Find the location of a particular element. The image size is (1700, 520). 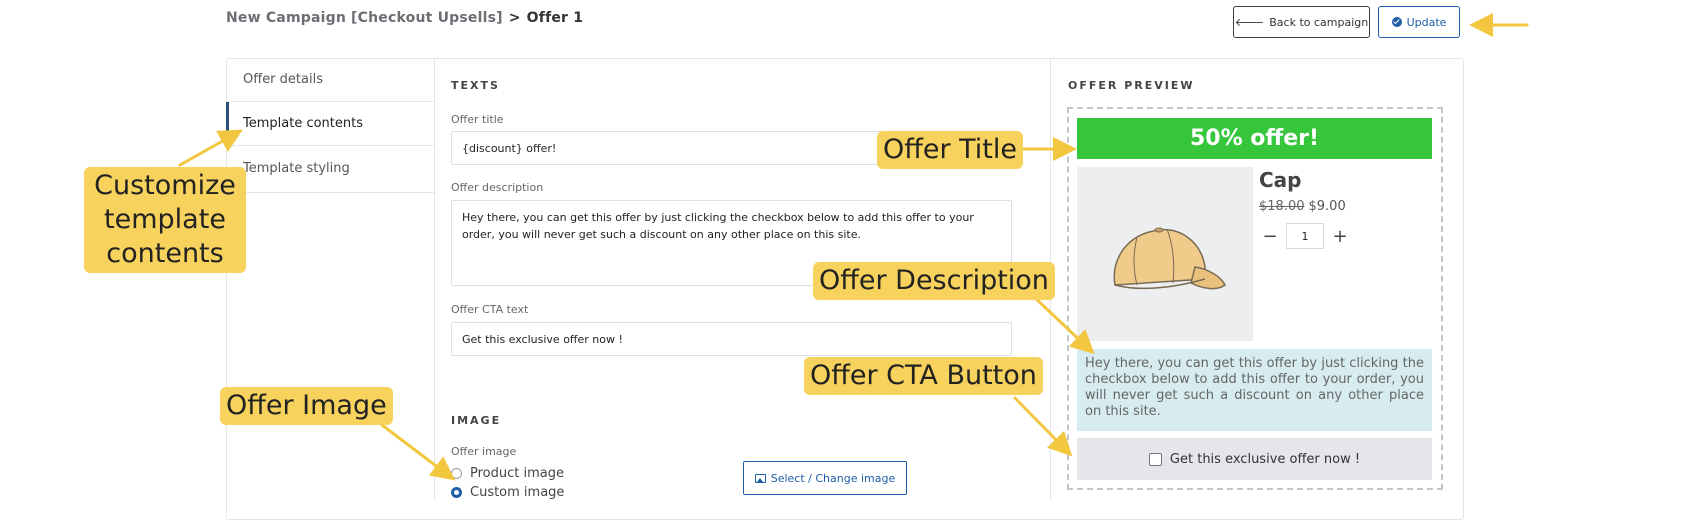

radio-label: Product image is located at coordinates (517, 473).